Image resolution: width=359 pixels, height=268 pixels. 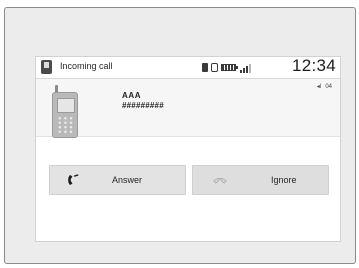 I want to click on ignore-button-label: Ignore, so click(x=284, y=180).